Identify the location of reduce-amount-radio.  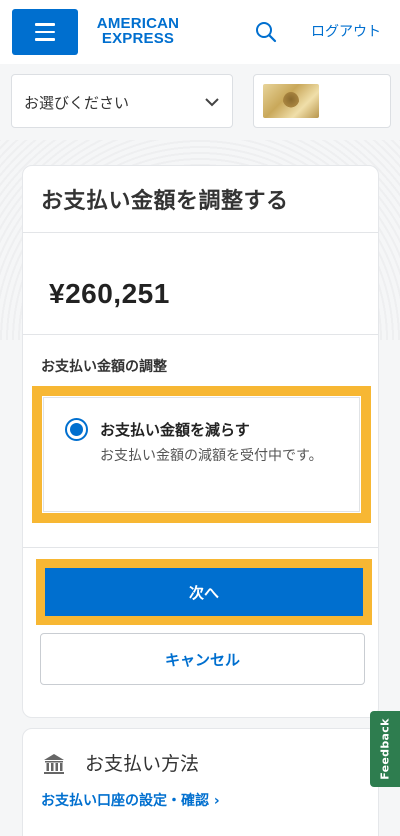
(76, 429).